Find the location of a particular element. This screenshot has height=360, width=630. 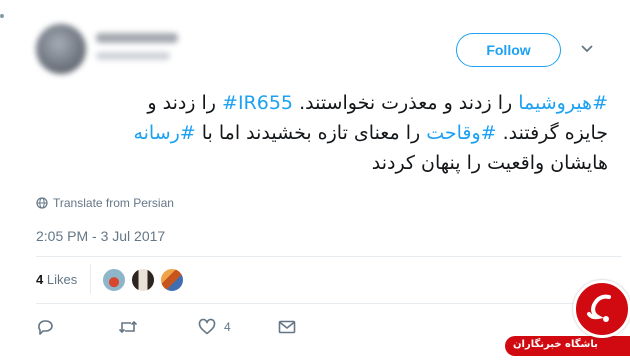

chevron-down-icon is located at coordinates (587, 49).